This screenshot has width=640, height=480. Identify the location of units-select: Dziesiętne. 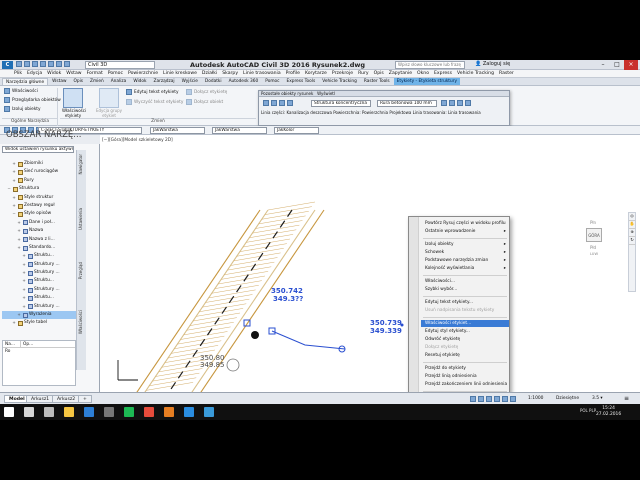
(567, 398).